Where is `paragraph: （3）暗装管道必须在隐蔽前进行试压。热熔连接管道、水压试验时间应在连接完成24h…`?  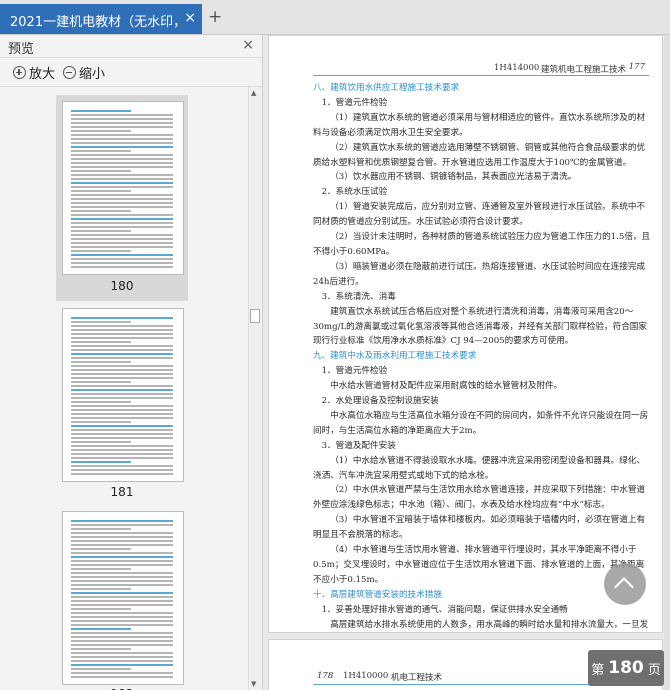
paragraph: （3）暗装管道必须在隐蔽前进行试压。热熔连接管道、水压试验时间应在连接完成24h… is located at coordinates (479, 274).